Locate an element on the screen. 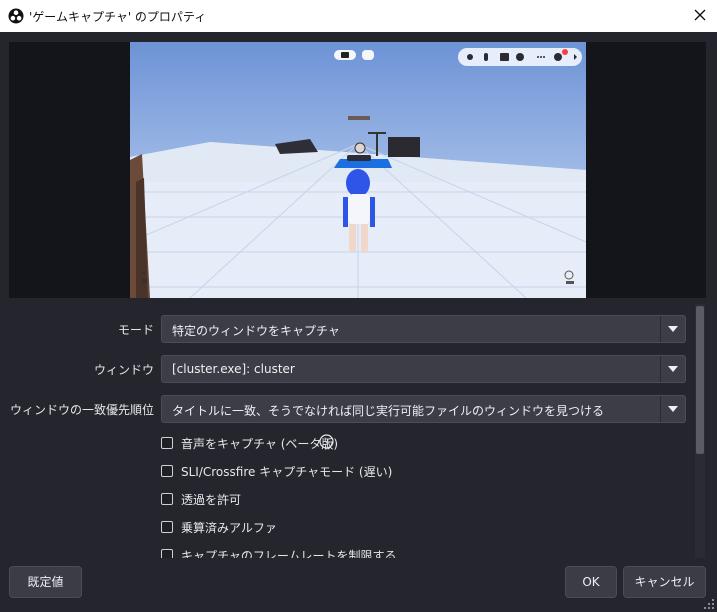 Image resolution: width=717 pixels, height=612 pixels. cancel-button: キャンセル is located at coordinates (664, 582).